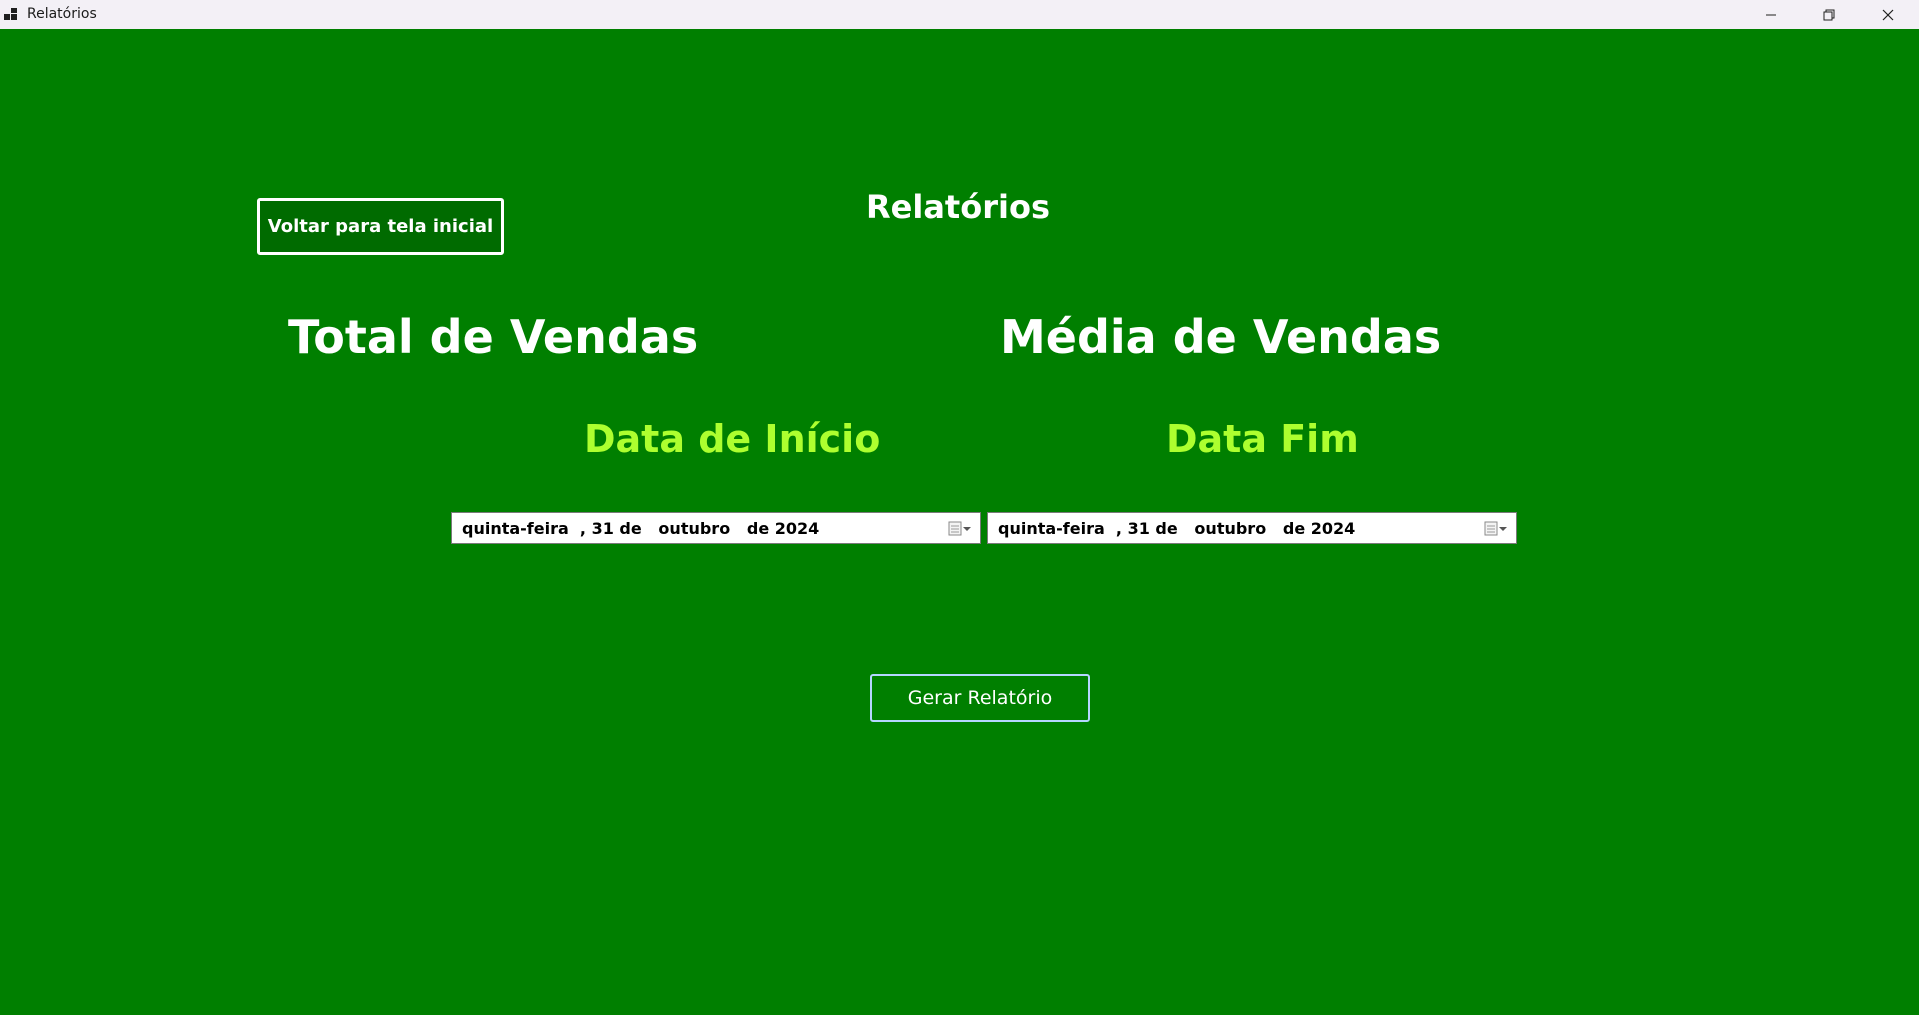 The height and width of the screenshot is (1015, 1919). What do you see at coordinates (1177, 528) in the screenshot?
I see `end-date-value: quinta-feira , 31 de outubro de 2024` at bounding box center [1177, 528].